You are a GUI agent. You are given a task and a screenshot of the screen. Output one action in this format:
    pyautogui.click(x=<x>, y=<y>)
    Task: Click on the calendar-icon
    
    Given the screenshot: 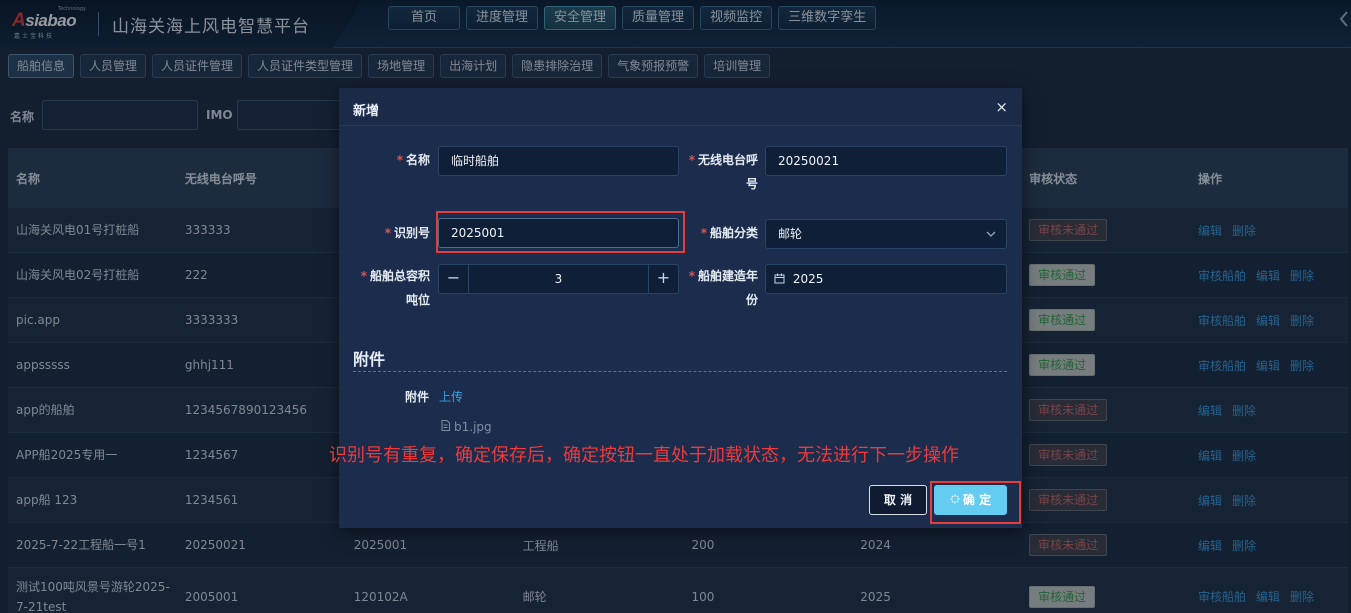 What is the action you would take?
    pyautogui.click(x=779, y=280)
    